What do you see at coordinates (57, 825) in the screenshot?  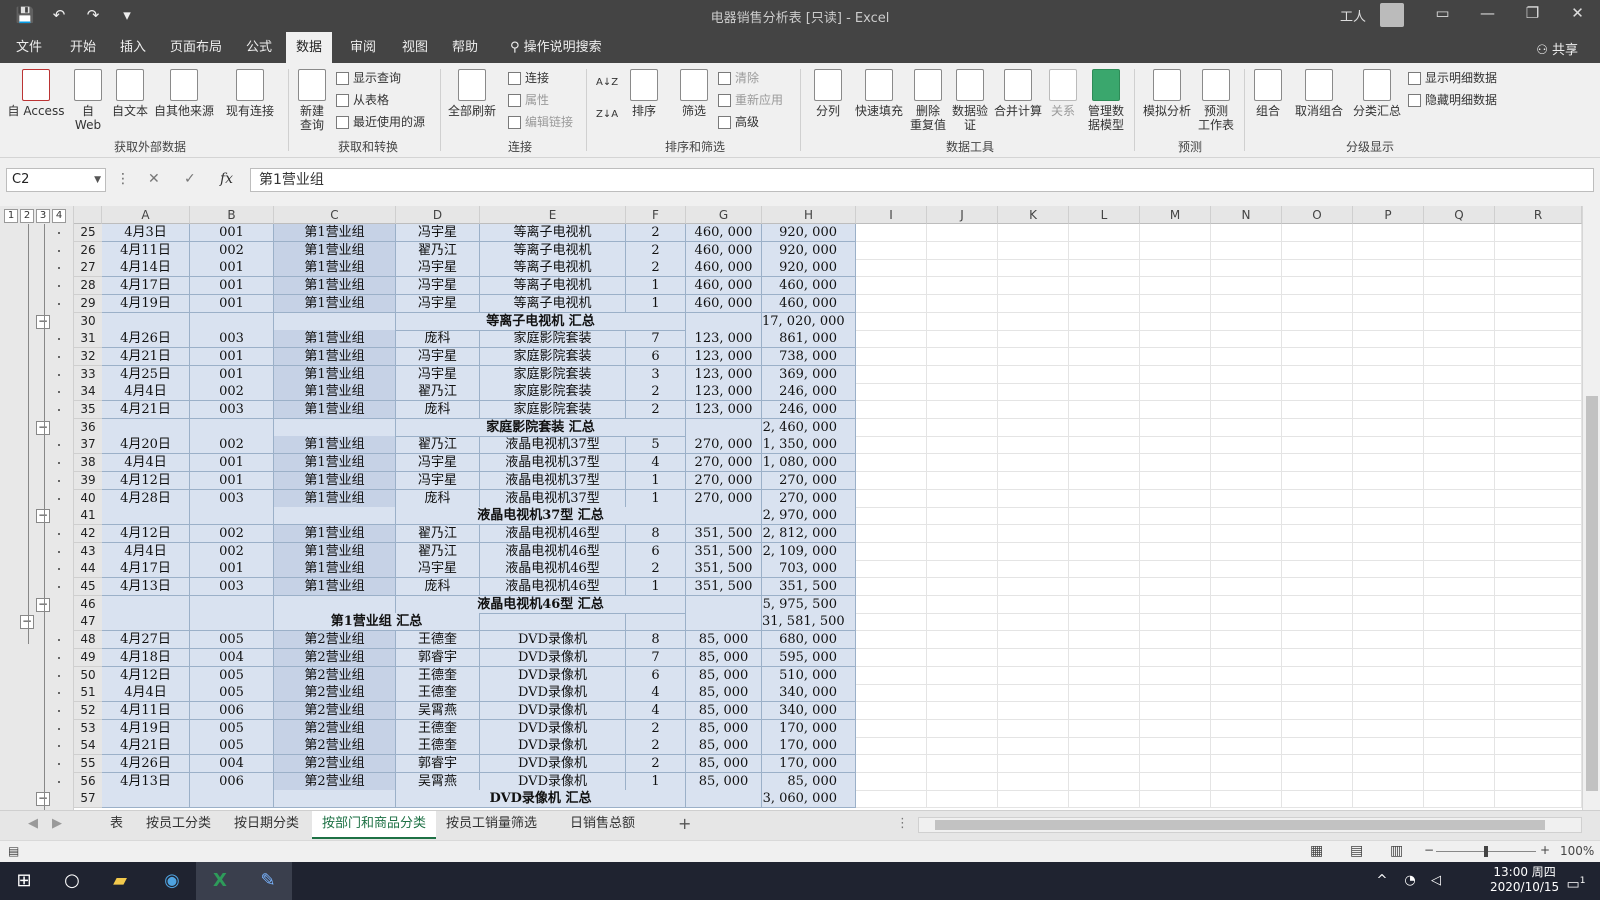 I see `sheet-nav-next: ▶` at bounding box center [57, 825].